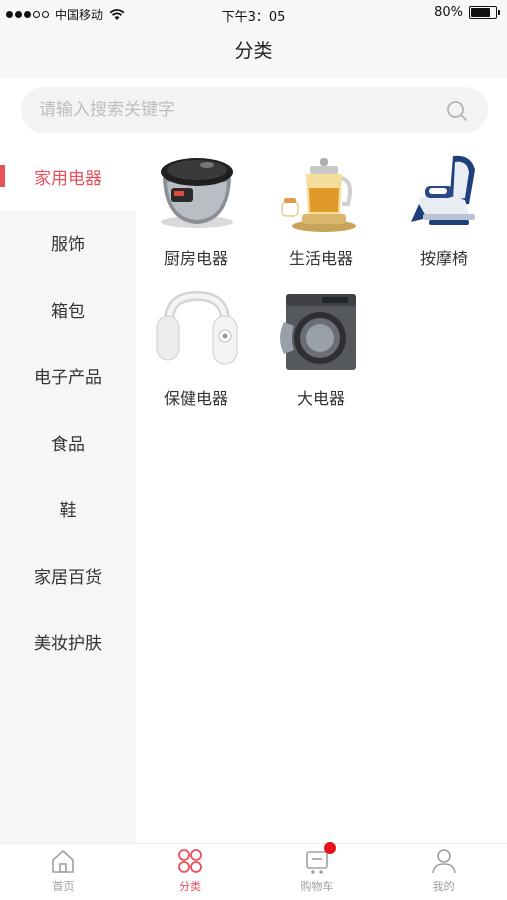  Describe the element at coordinates (448, 12) in the screenshot. I see `battery-percent: 80%` at that location.